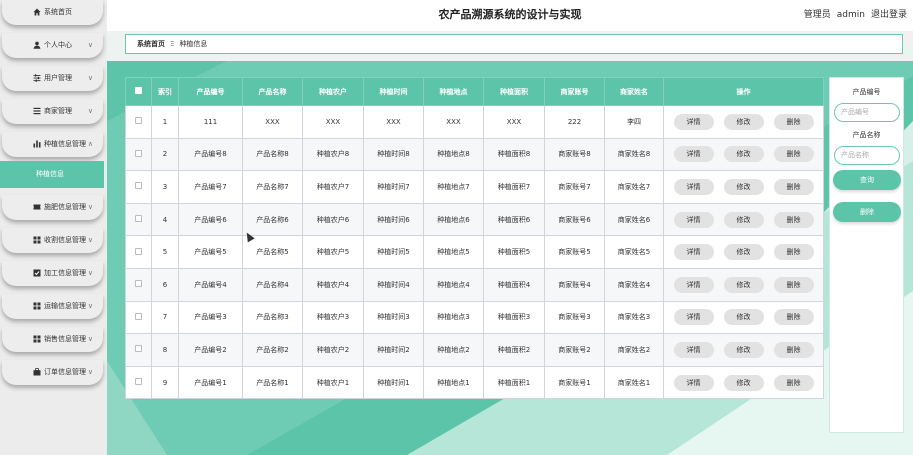  Describe the element at coordinates (165, 252) in the screenshot. I see `table-cell: 5` at that location.